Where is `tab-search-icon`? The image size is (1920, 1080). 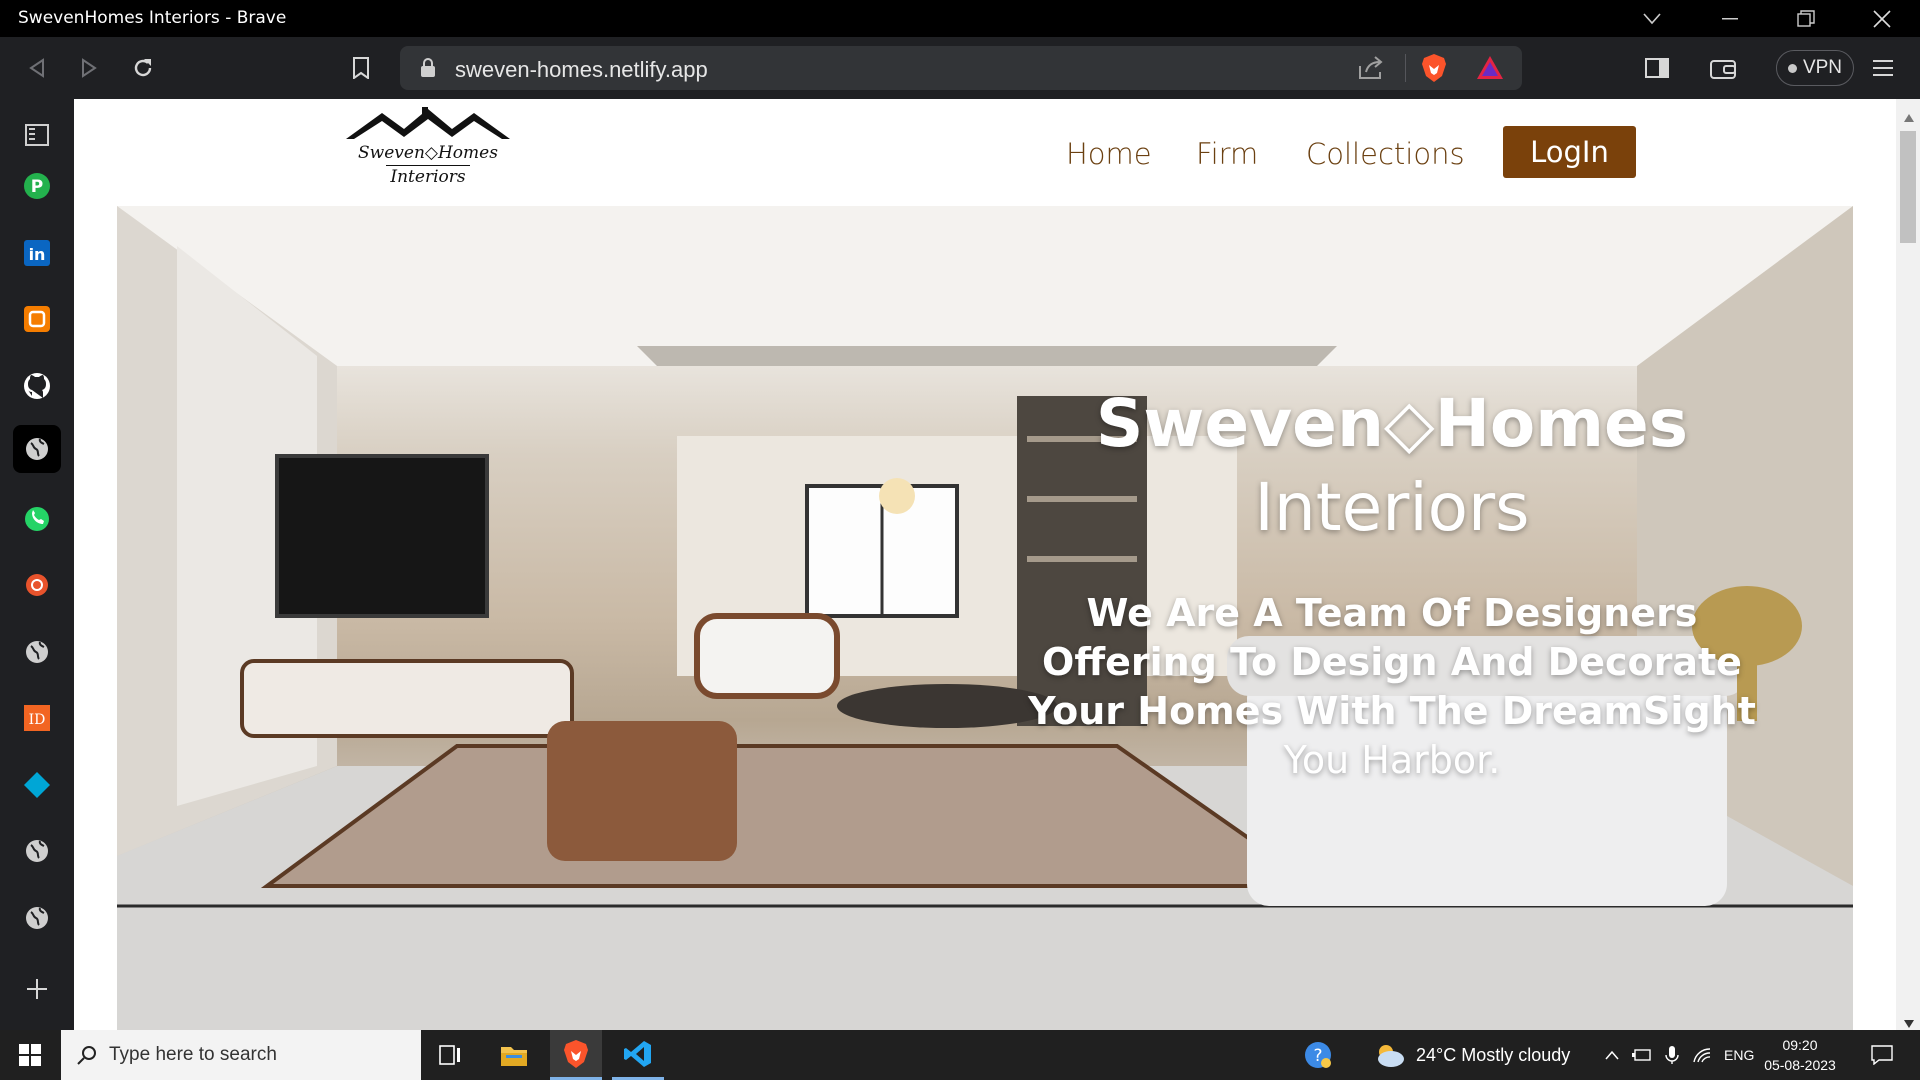
tab-search-icon is located at coordinates (1652, 18).